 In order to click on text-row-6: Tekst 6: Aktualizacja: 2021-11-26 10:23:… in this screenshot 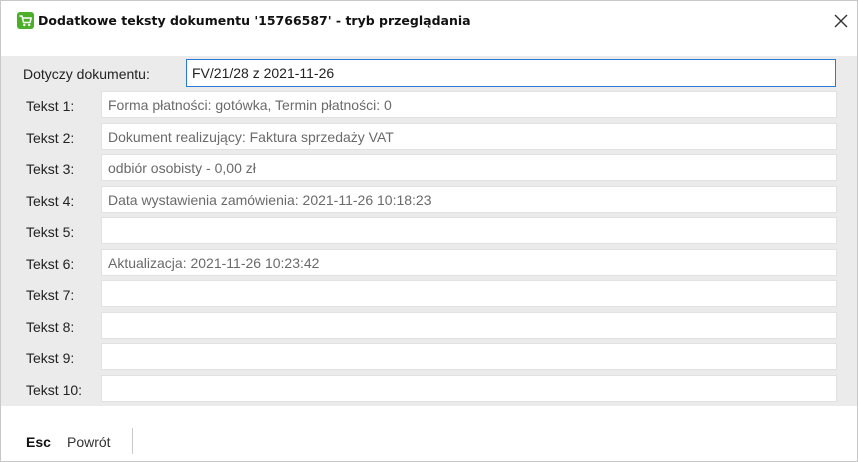, I will do `click(429, 261)`.